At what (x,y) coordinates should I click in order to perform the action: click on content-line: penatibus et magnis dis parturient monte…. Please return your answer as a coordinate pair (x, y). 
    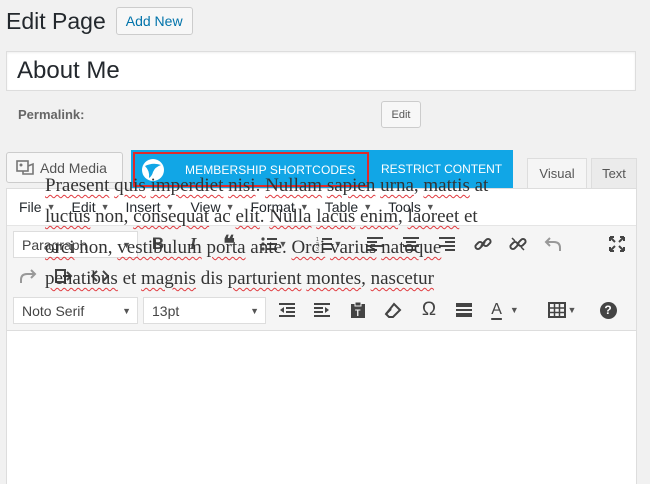
    Looking at the image, I should click on (239, 278).